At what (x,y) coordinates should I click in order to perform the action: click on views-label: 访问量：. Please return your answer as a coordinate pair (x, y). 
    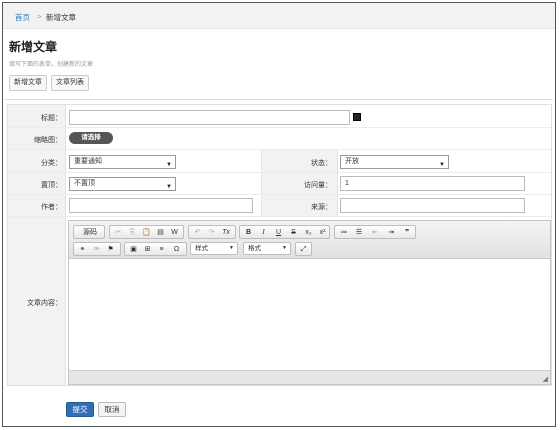
    Looking at the image, I should click on (318, 185).